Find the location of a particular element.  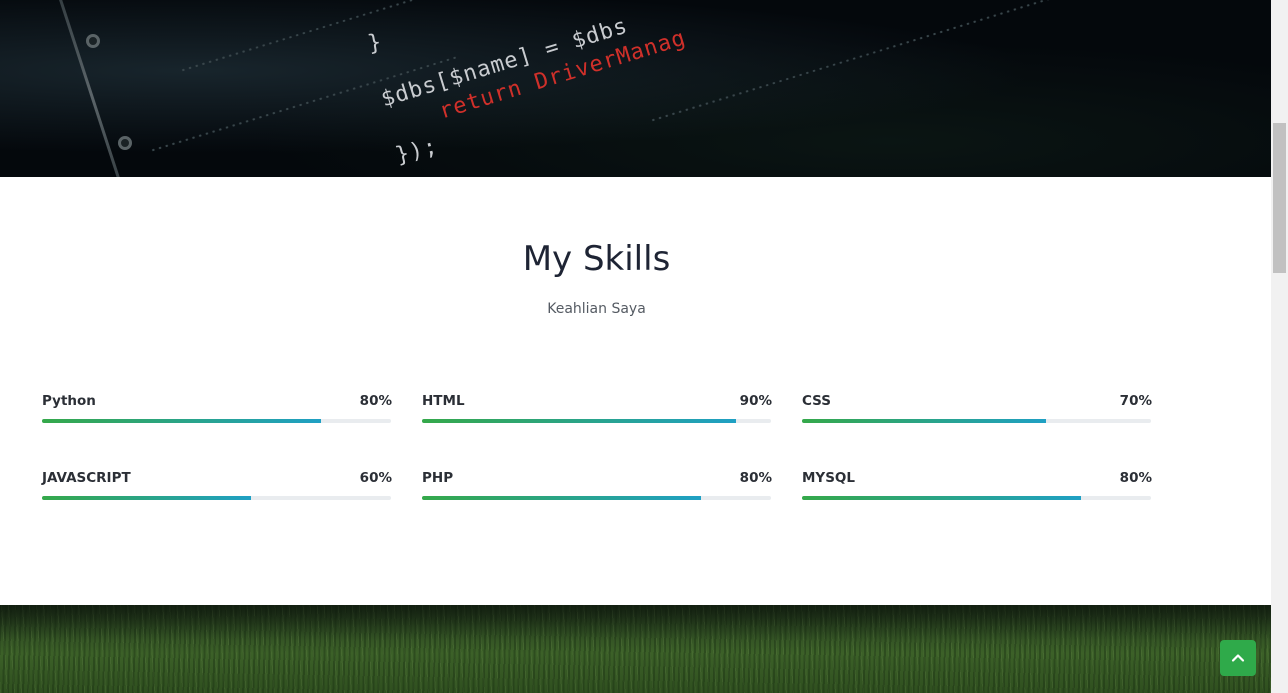

chevron-up-icon is located at coordinates (1238, 658).